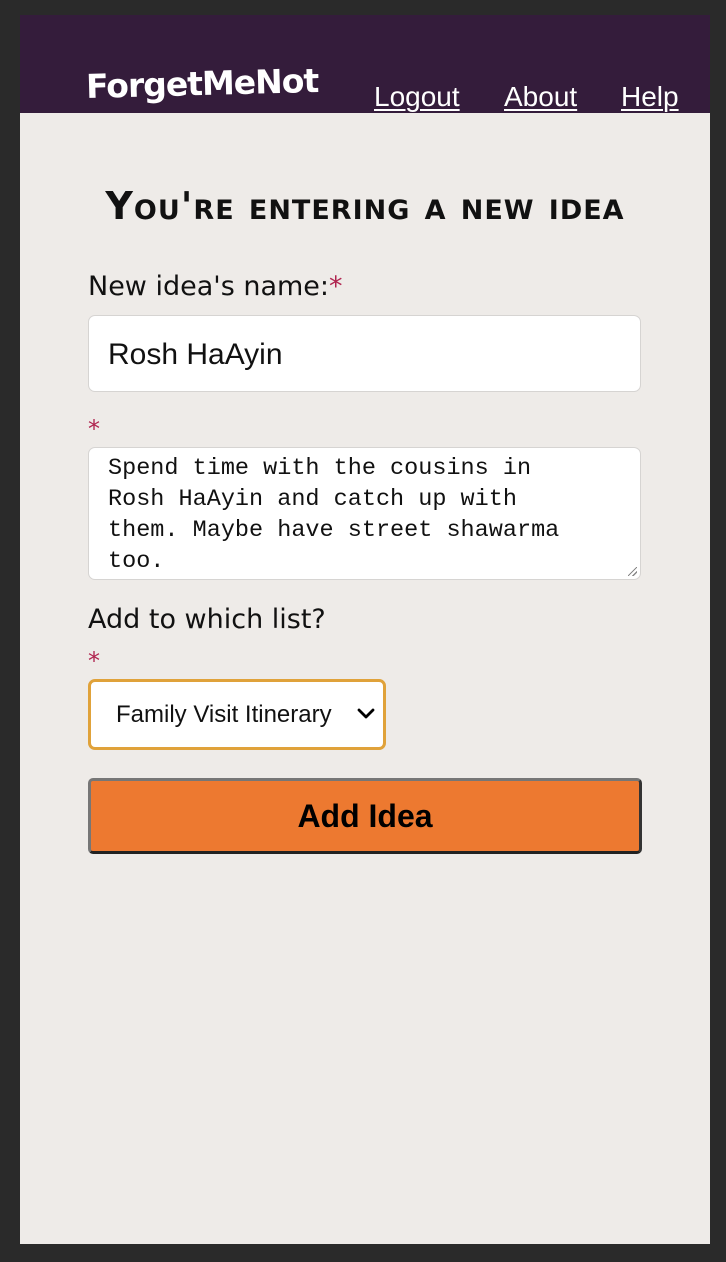  I want to click on logout-link: Logout, so click(417, 97).